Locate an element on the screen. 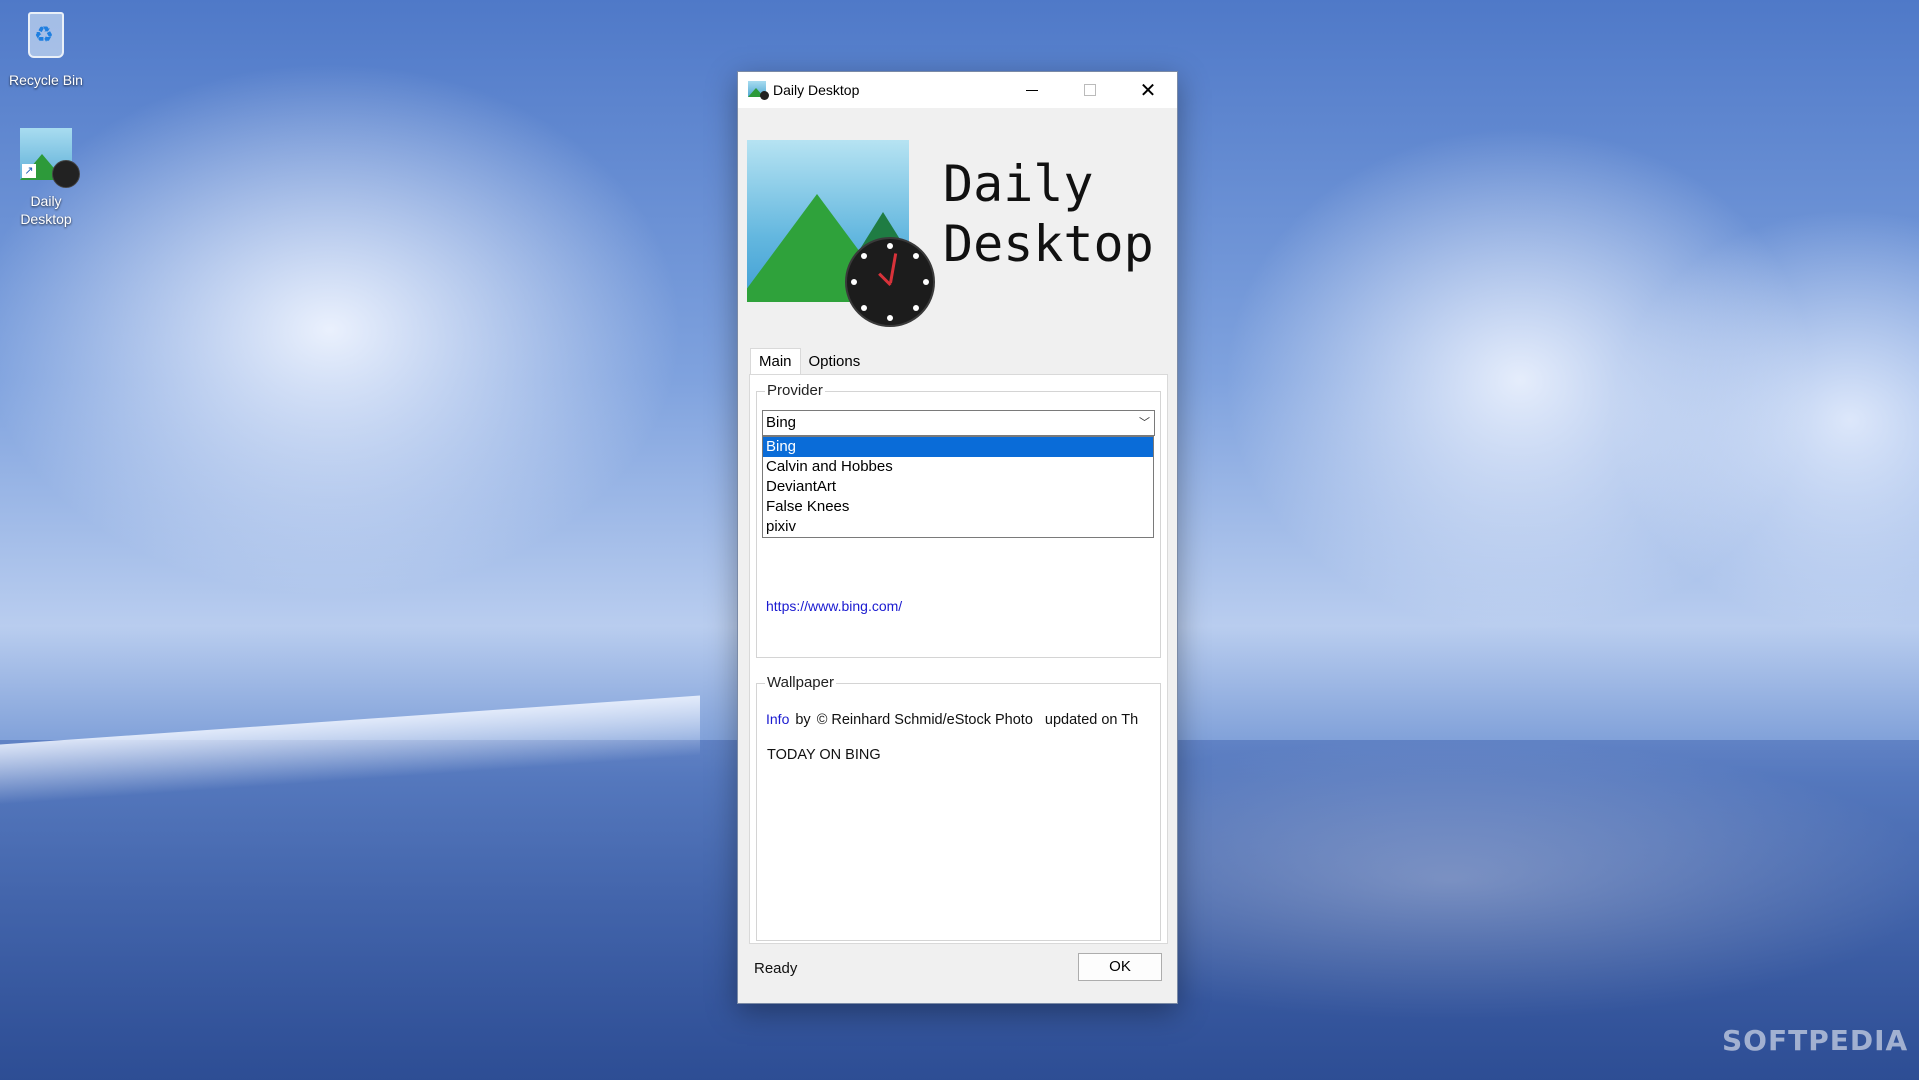 This screenshot has width=1919, height=1080. app-brand-title: Daily Desktop is located at coordinates (1048, 214).